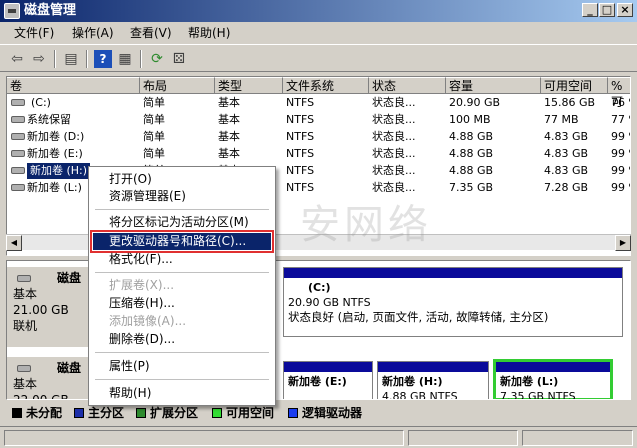 Image resolution: width=637 pixels, height=448 pixels. I want to click on volume-name: (C:), so click(41, 102).